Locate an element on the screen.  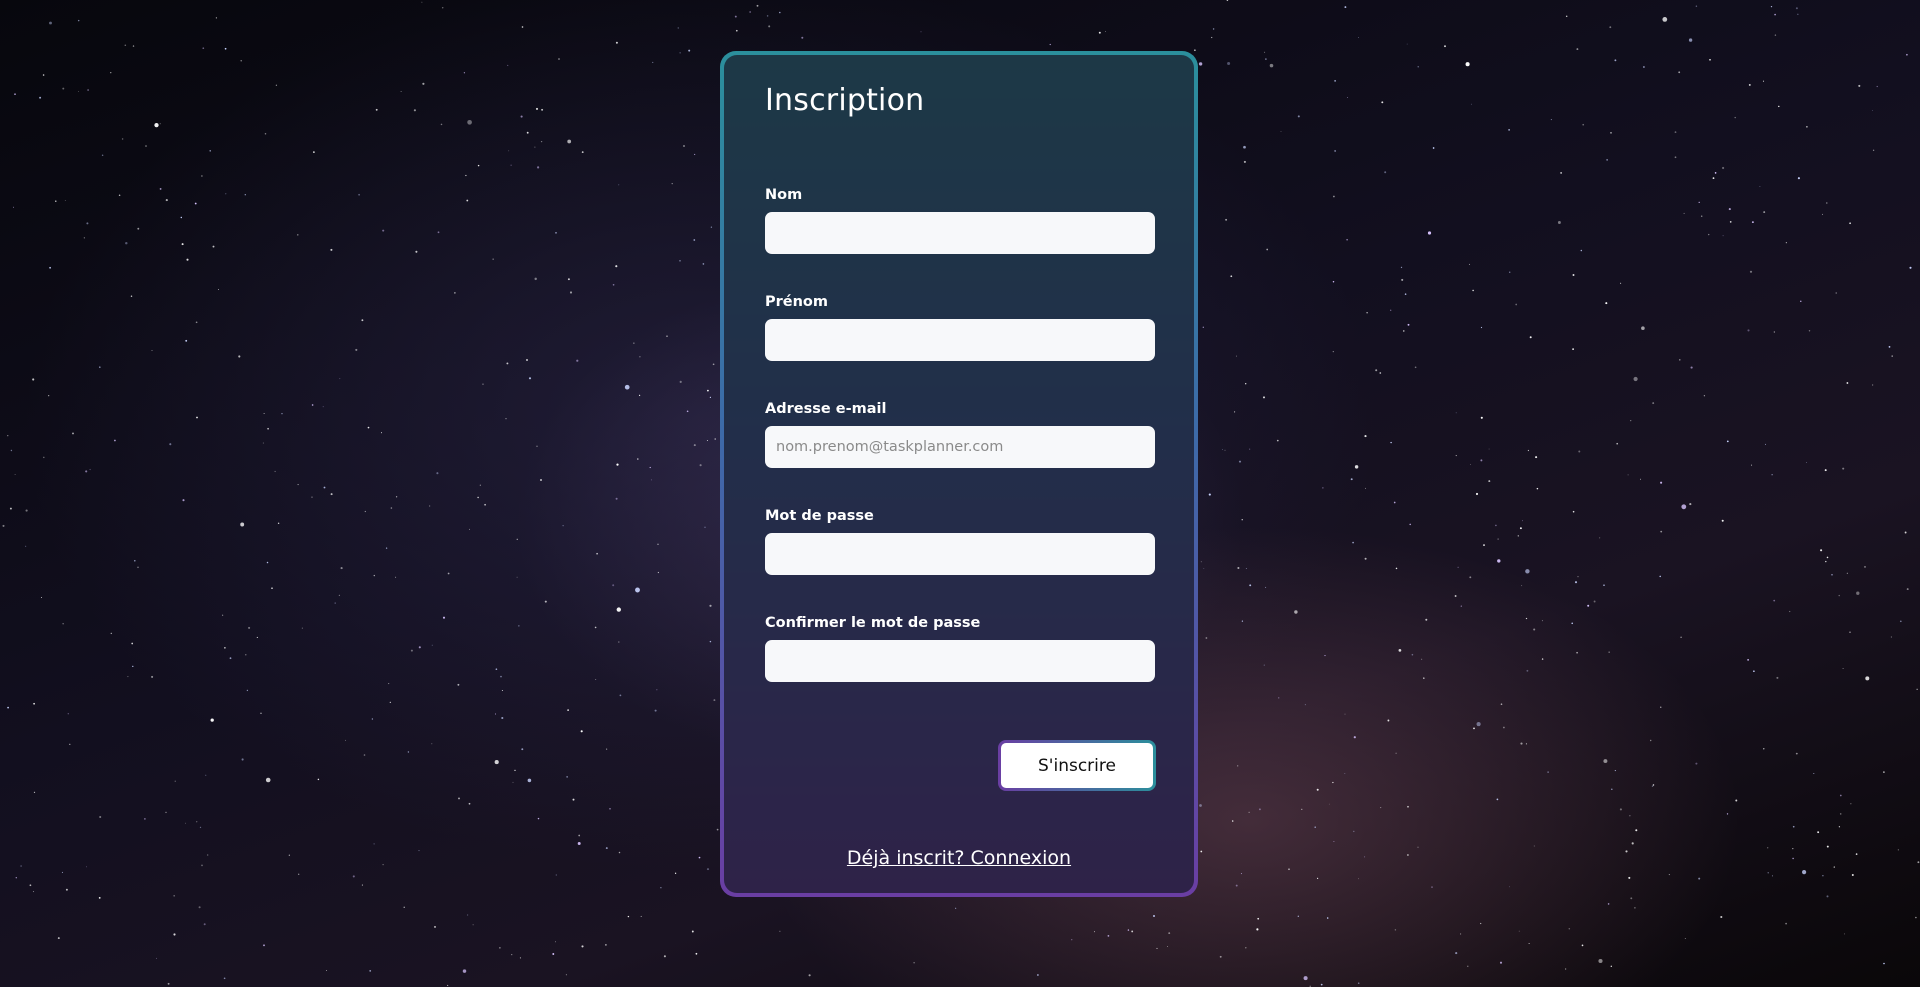
password-label: Mot de passe is located at coordinates (819, 516).